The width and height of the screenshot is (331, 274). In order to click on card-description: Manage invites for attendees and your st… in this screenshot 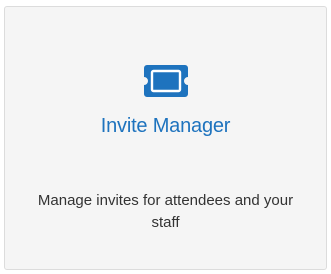, I will do `click(165, 211)`.